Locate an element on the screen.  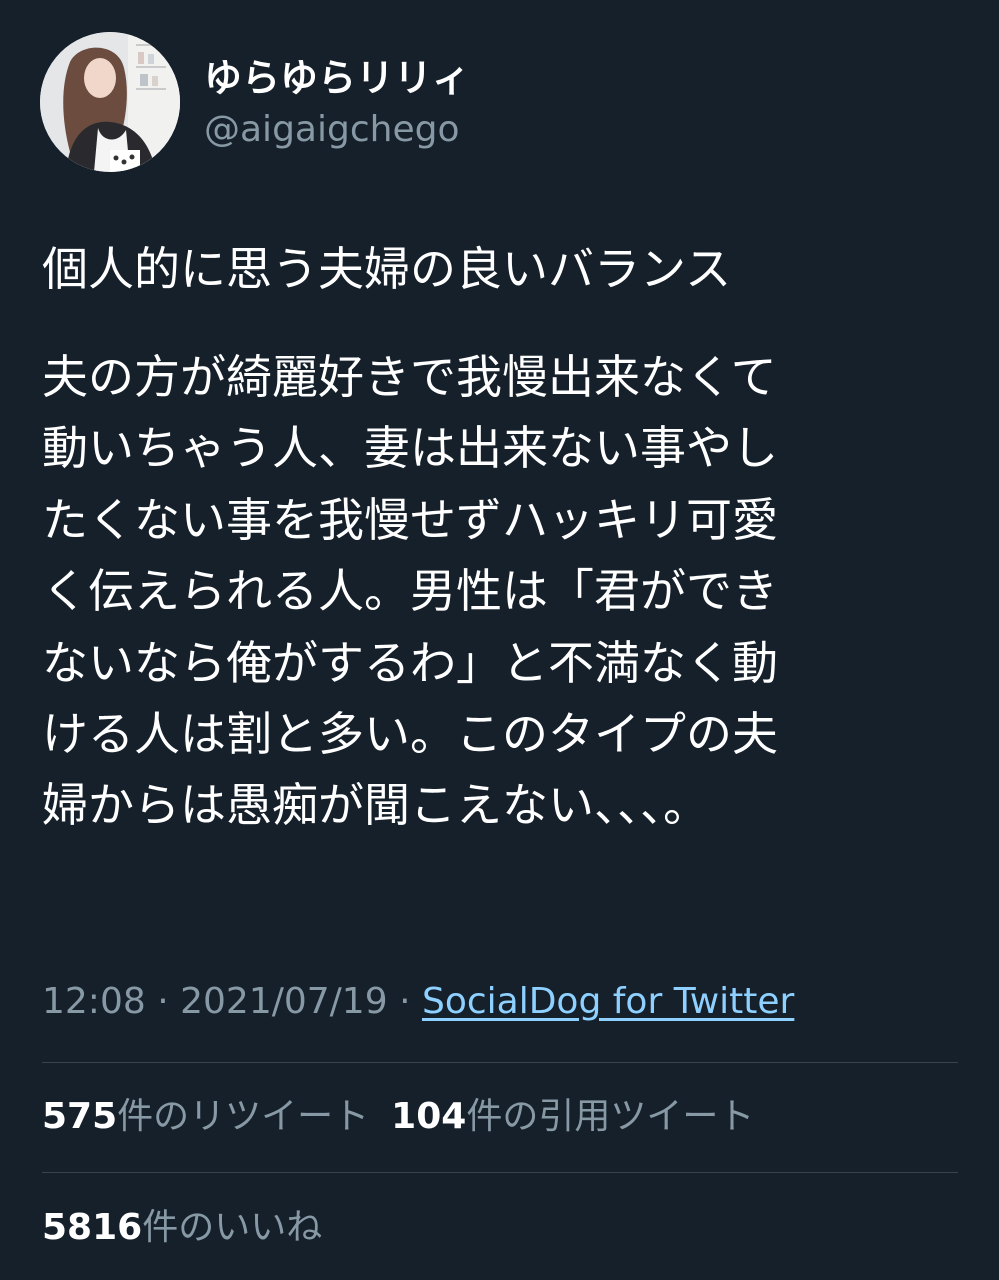
retweets-stat: 575件のリツイート is located at coordinates (205, 1117).